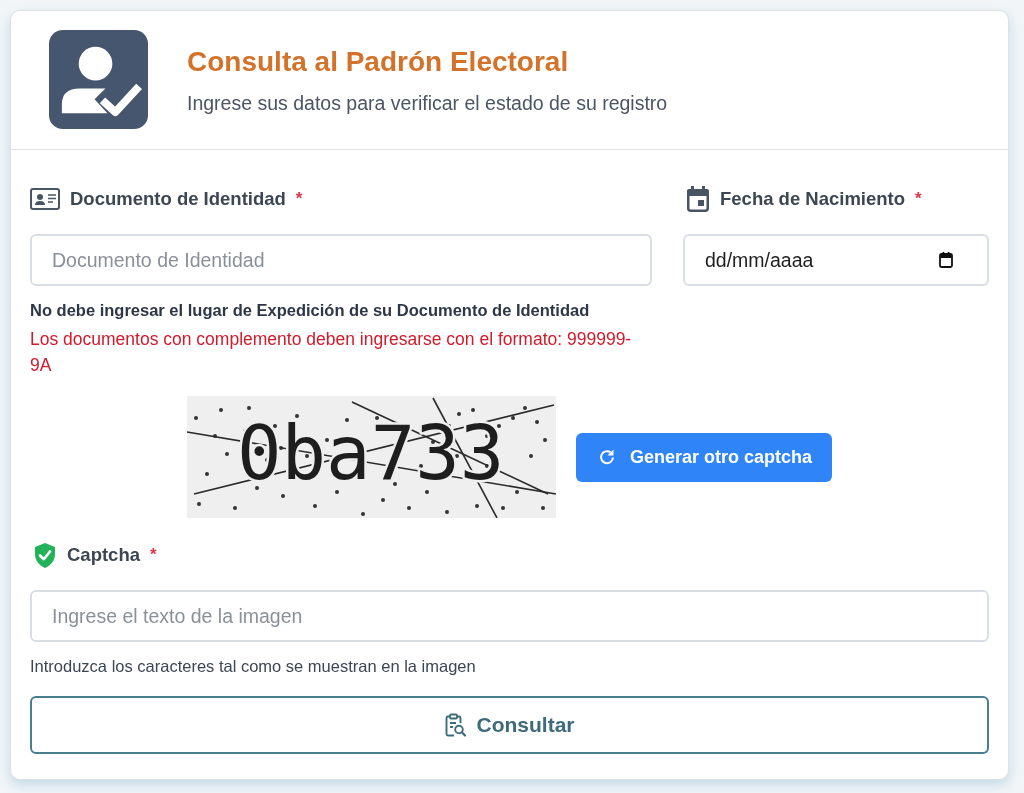 The image size is (1024, 793). Describe the element at coordinates (813, 199) in the screenshot. I see `field-label: Fecha de Nacimiento` at that location.